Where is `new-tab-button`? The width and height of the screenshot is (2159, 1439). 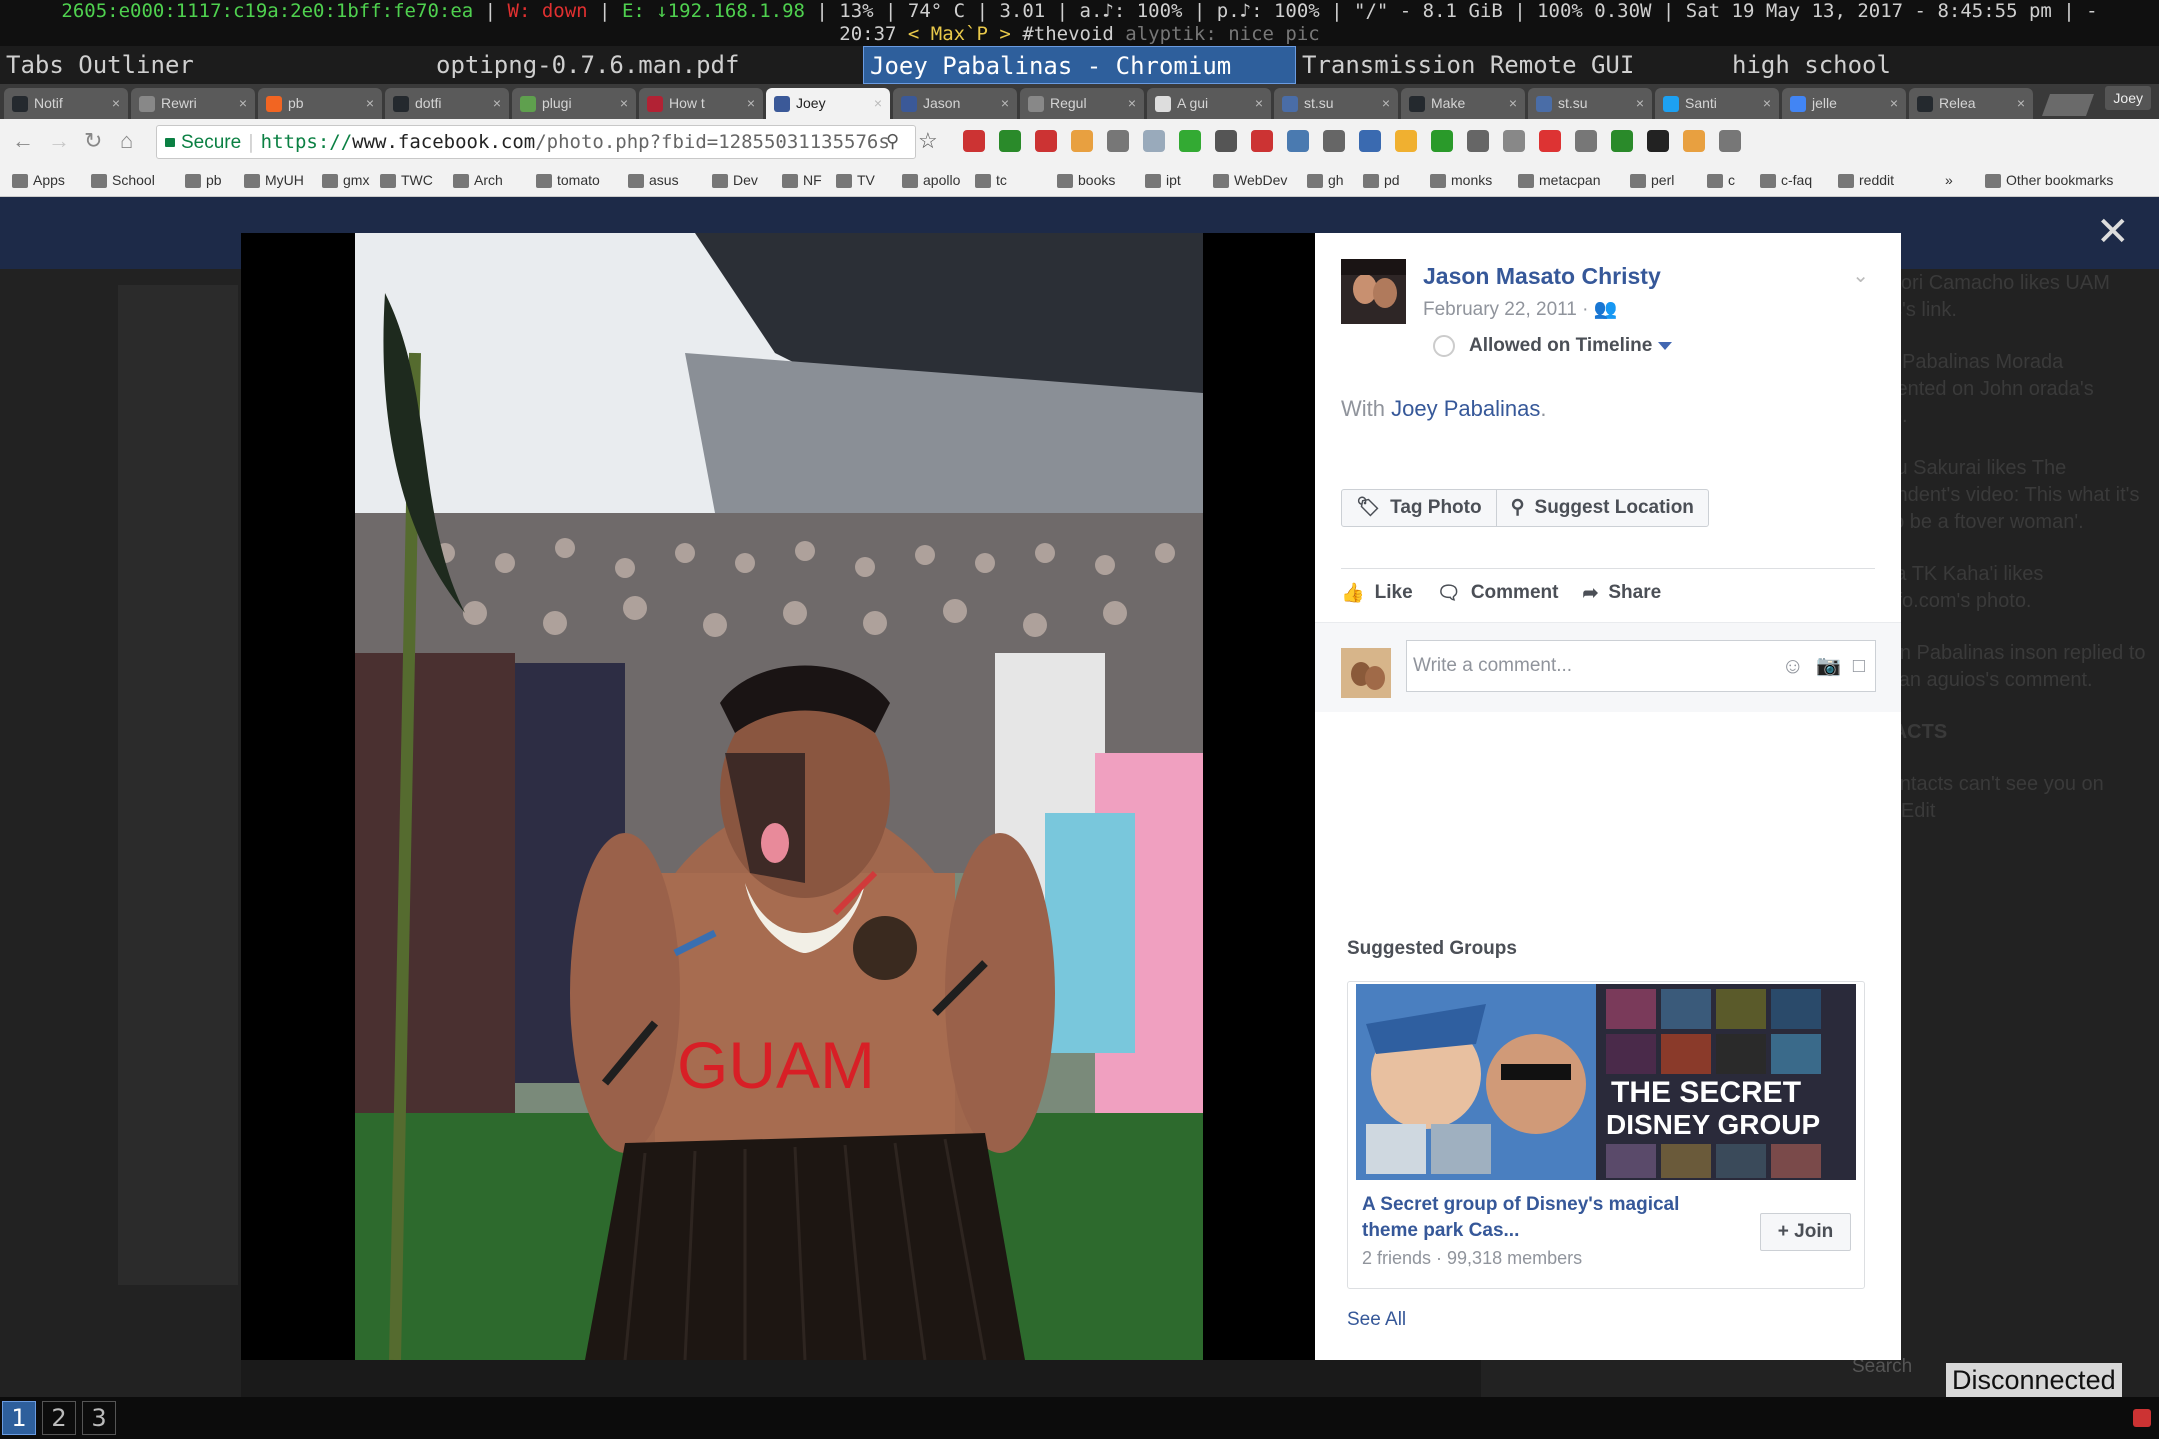 new-tab-button is located at coordinates (2068, 105).